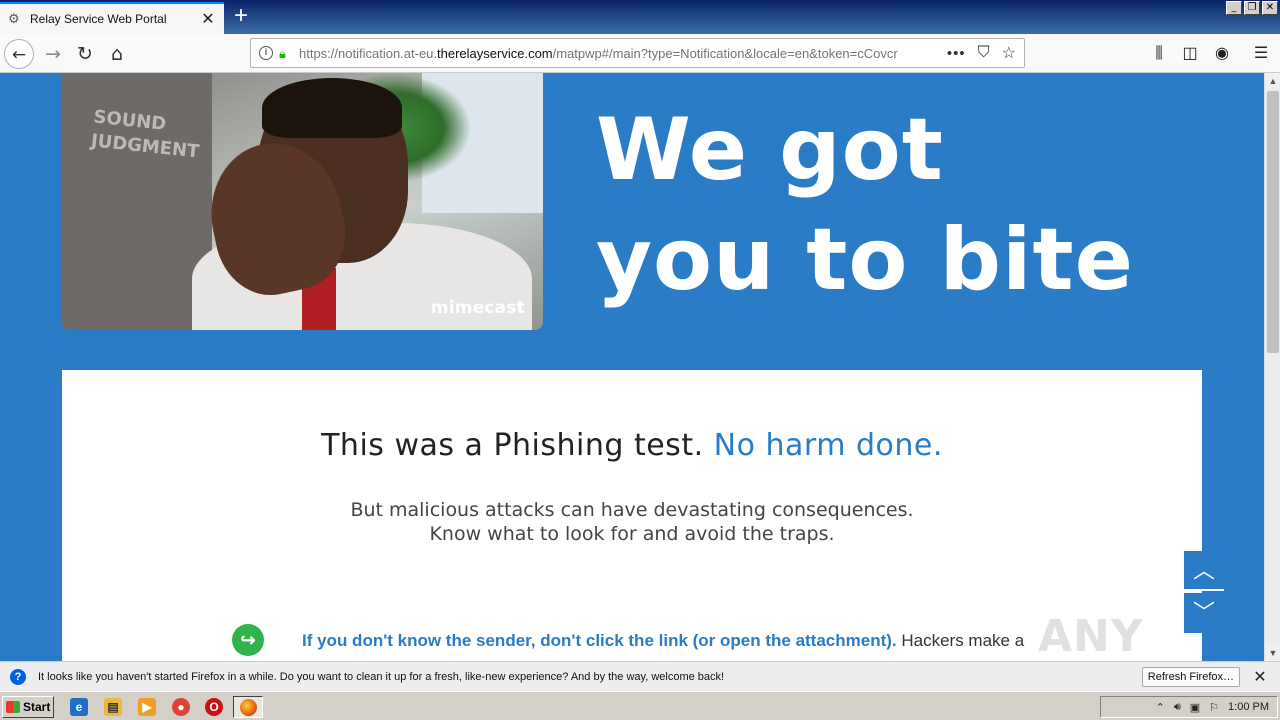 This screenshot has width=1280, height=720. Describe the element at coordinates (640, 17) in the screenshot. I see `browser-tab-strip: ⚙ Relay Service Web Portal ✕ + _ ❐ ✕` at that location.